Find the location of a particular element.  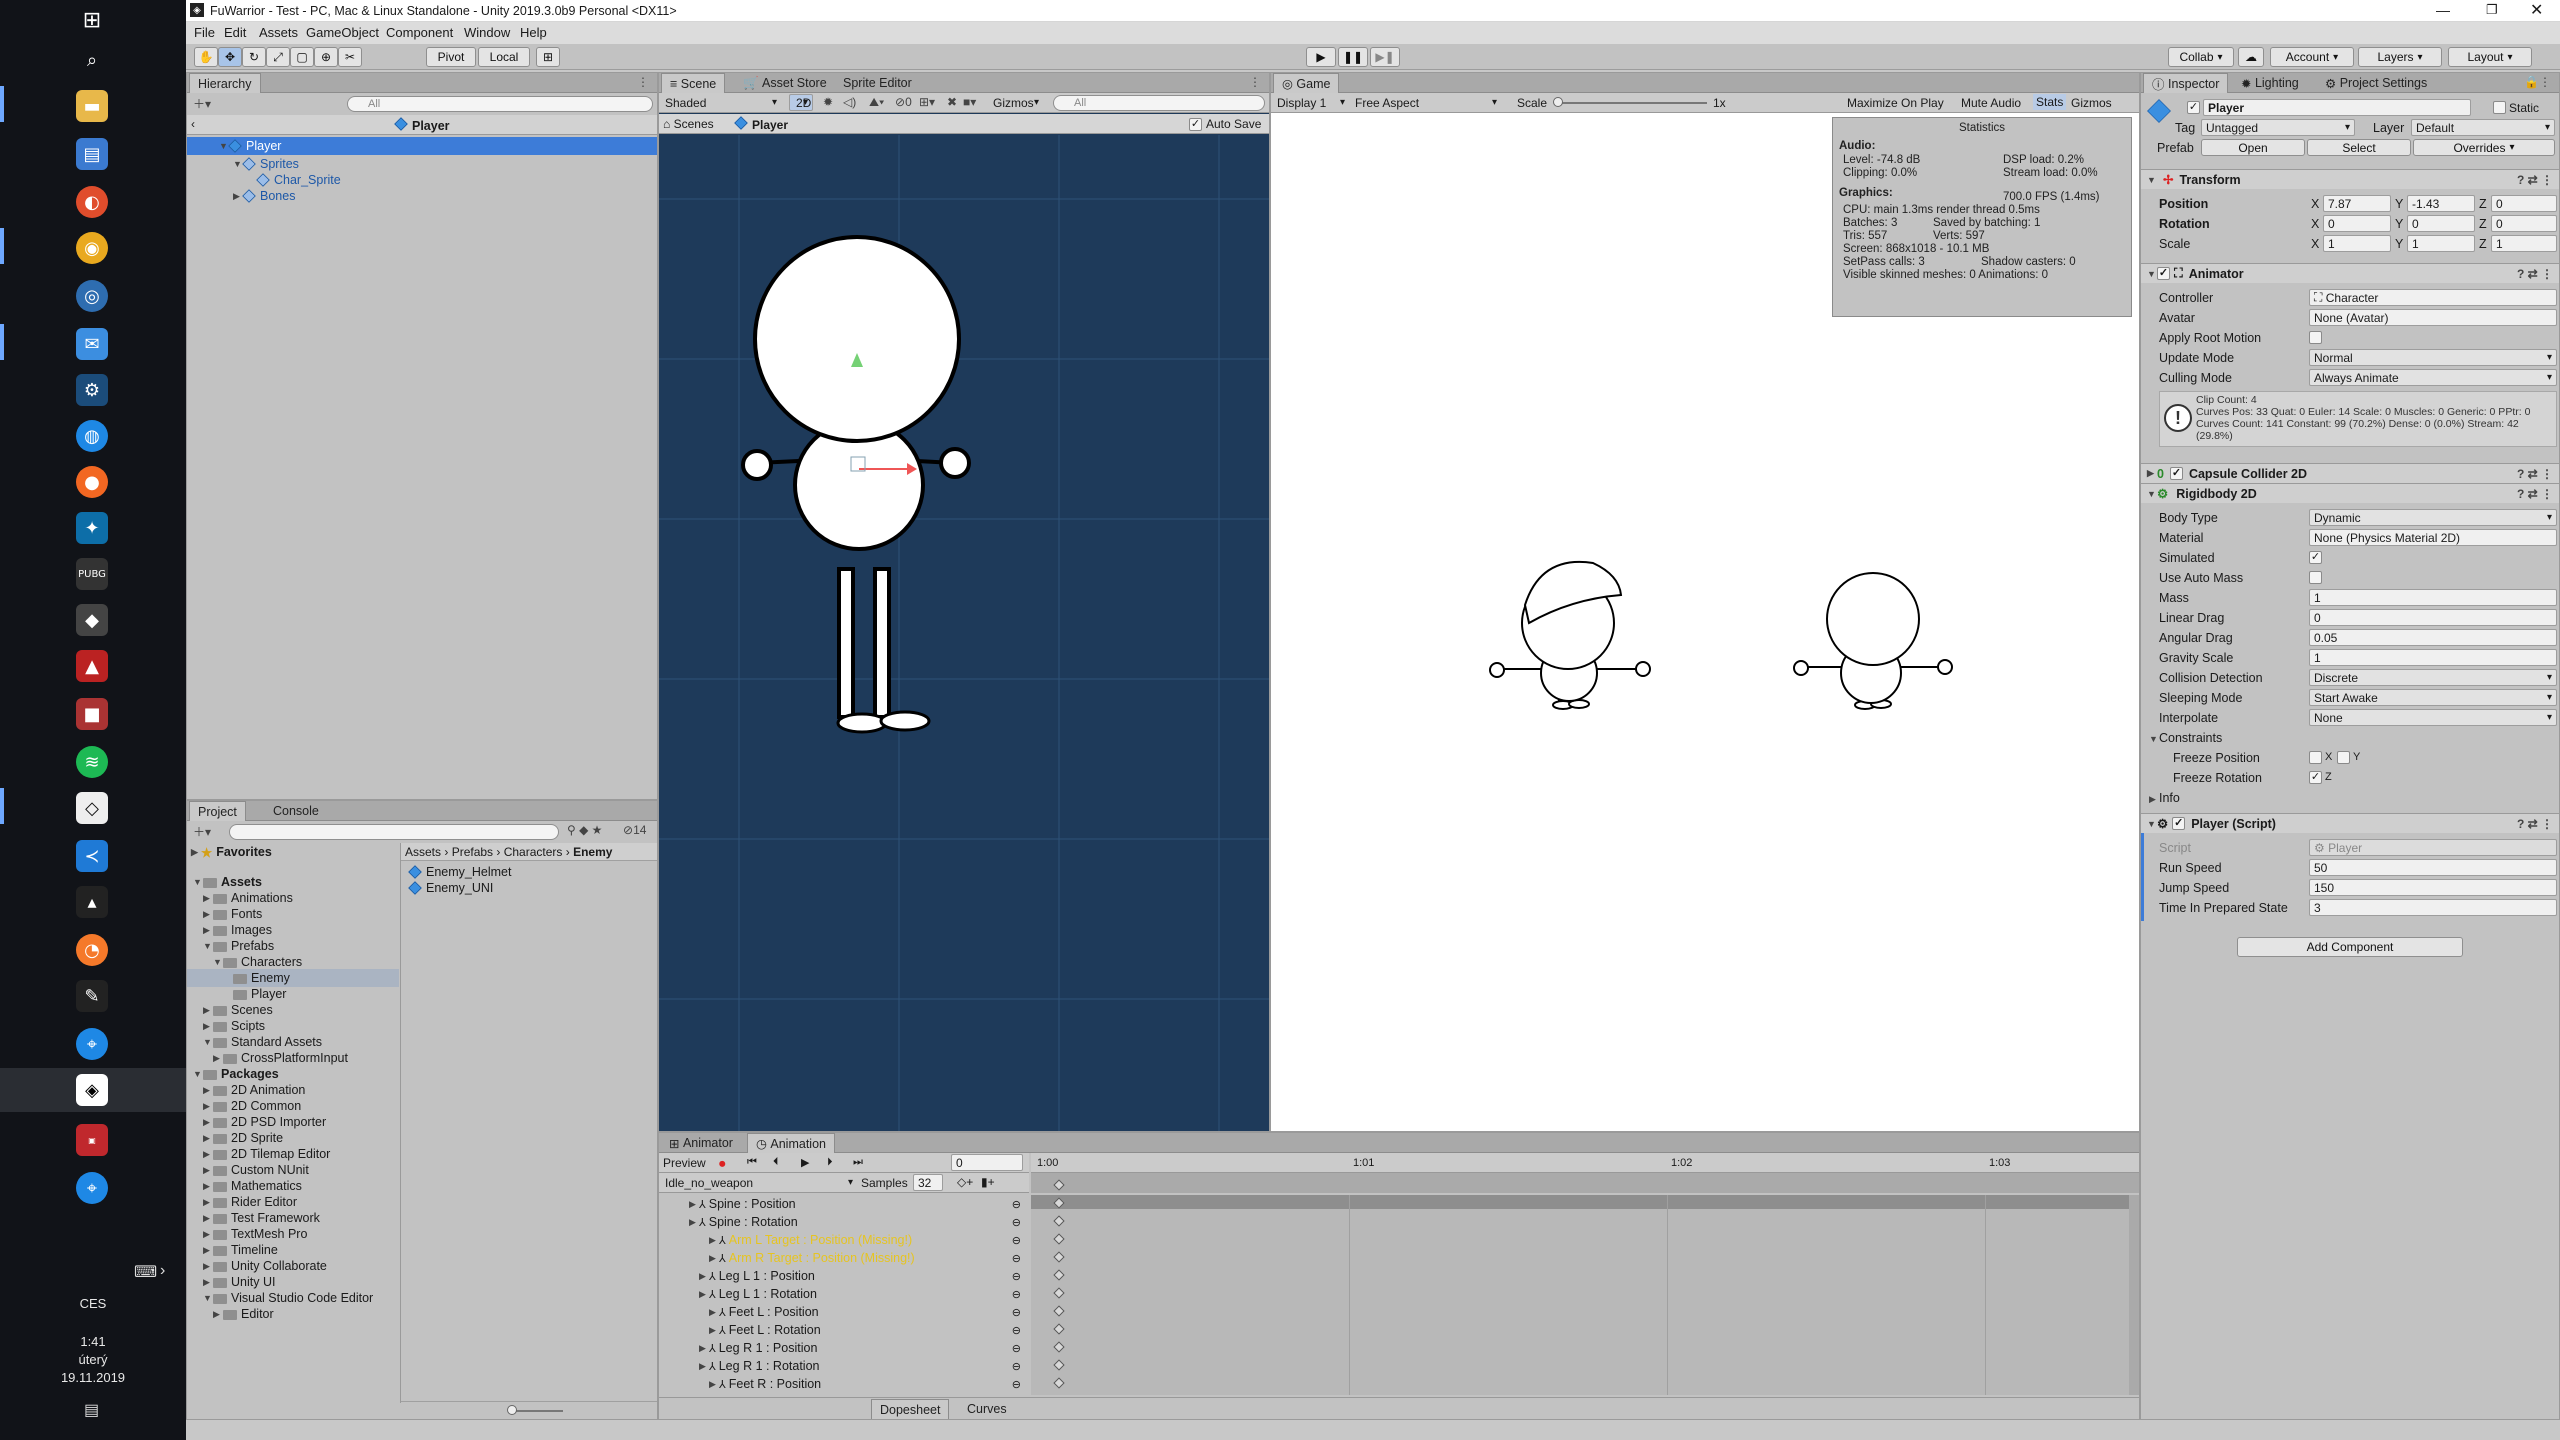

hierarchy-search-input: All is located at coordinates (500, 104).